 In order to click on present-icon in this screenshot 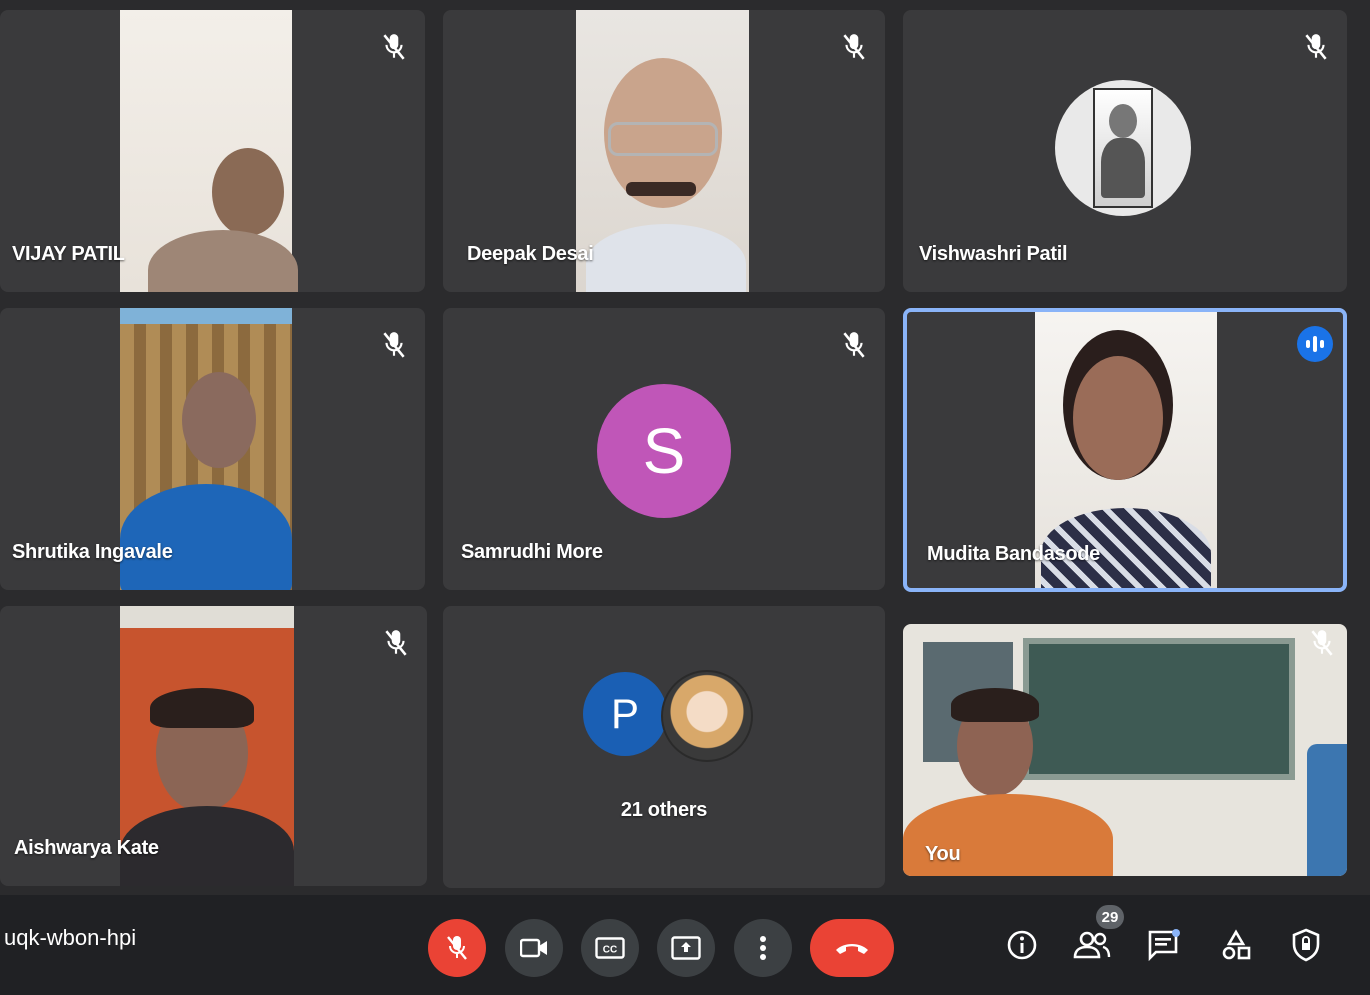, I will do `click(686, 948)`.